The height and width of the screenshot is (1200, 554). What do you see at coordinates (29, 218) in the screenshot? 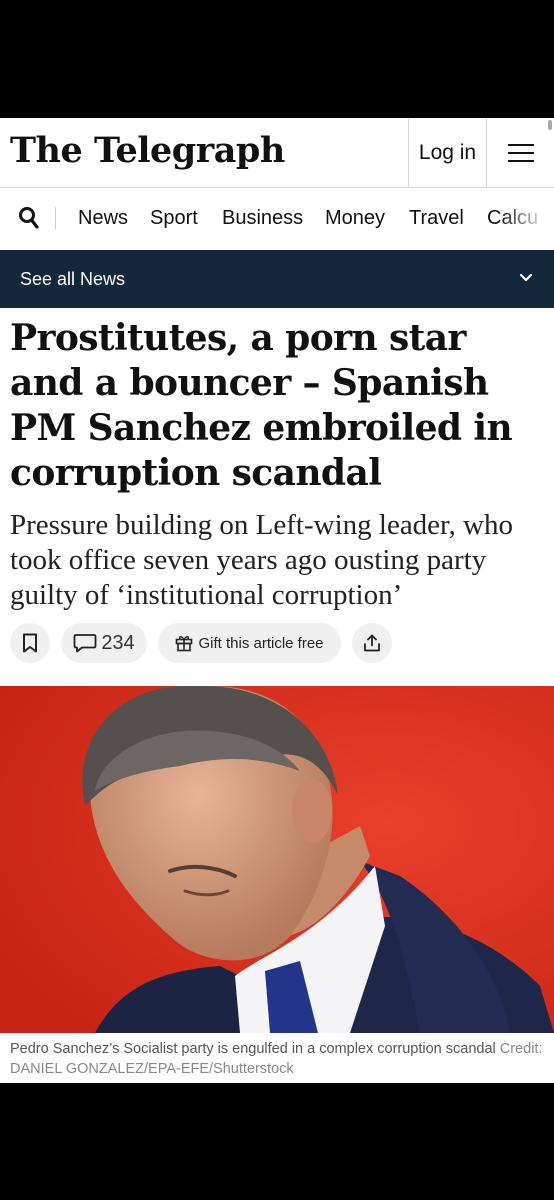
I see `search-icon` at bounding box center [29, 218].